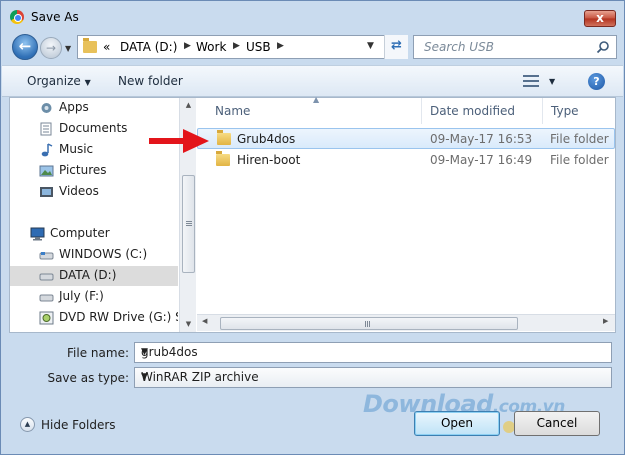  Describe the element at coordinates (552, 81) in the screenshot. I see `view-options-dropdown: ▼` at that location.